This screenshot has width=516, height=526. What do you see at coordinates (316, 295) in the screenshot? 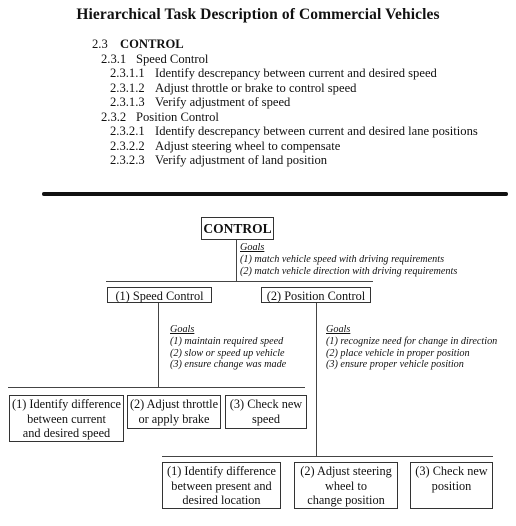
I see `position-control-box: (2) Position Control` at bounding box center [316, 295].